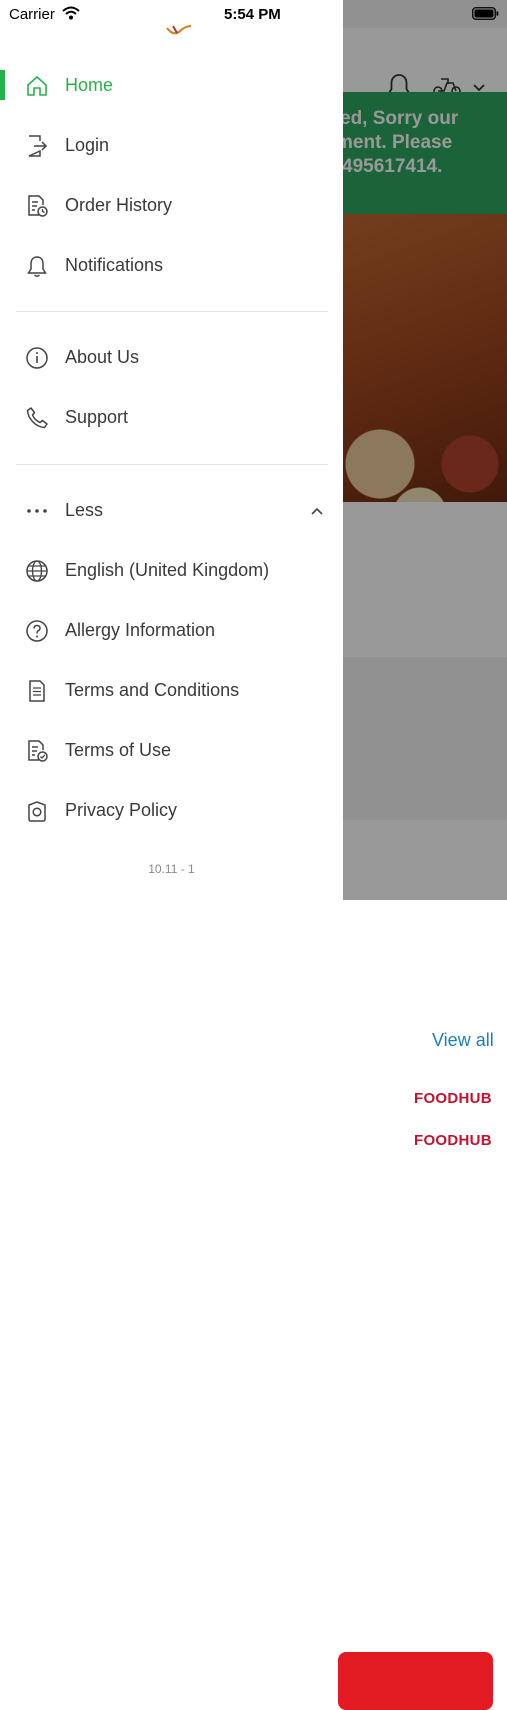 The image size is (507, 1710). Describe the element at coordinates (37, 511) in the screenshot. I see `more-dots-icon` at that location.